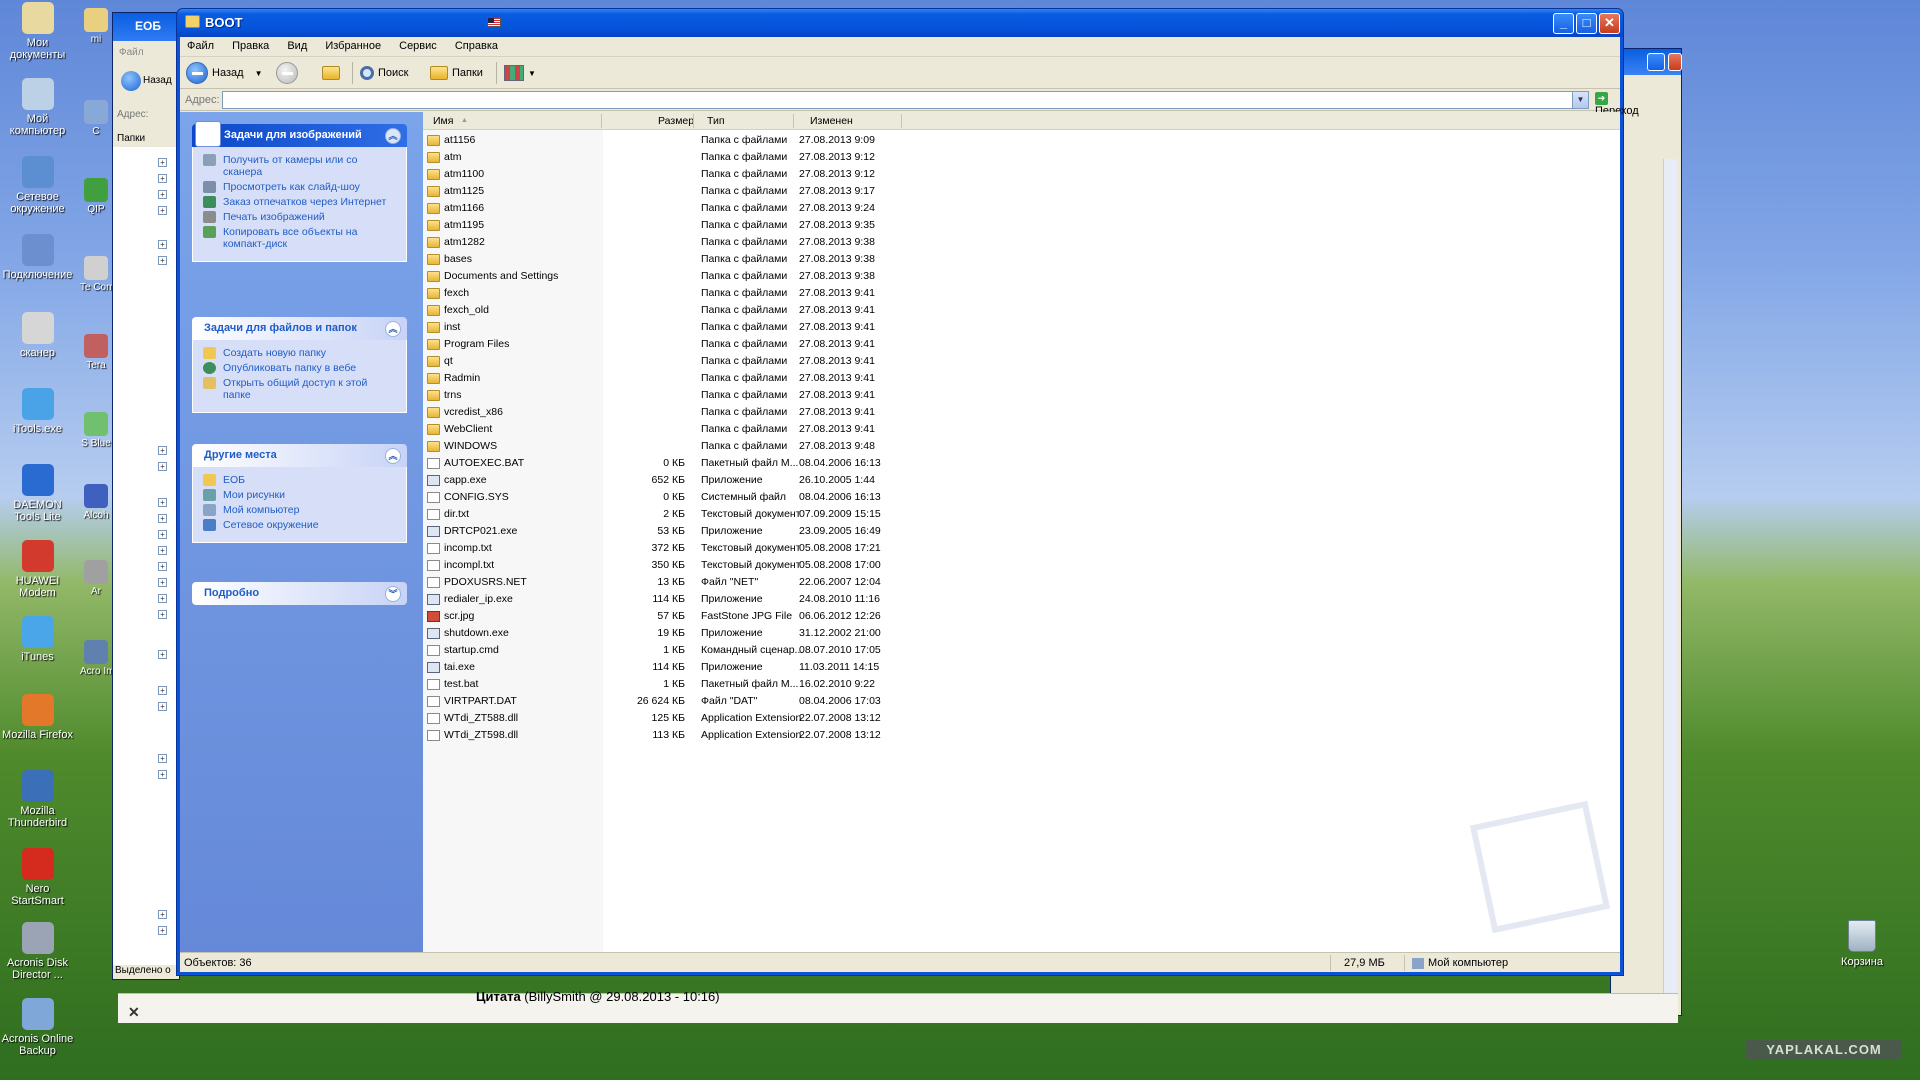 This screenshot has width=1920, height=1080. What do you see at coordinates (418, 46) in the screenshot?
I see `menu-tools: Сервис` at bounding box center [418, 46].